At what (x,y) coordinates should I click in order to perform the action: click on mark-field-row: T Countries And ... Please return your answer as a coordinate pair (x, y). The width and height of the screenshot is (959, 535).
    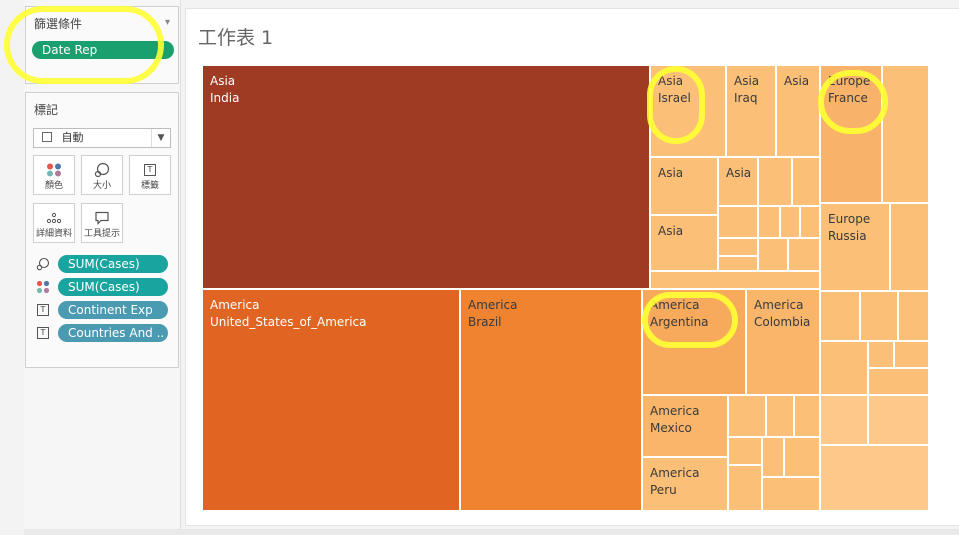
    Looking at the image, I should click on (104, 333).